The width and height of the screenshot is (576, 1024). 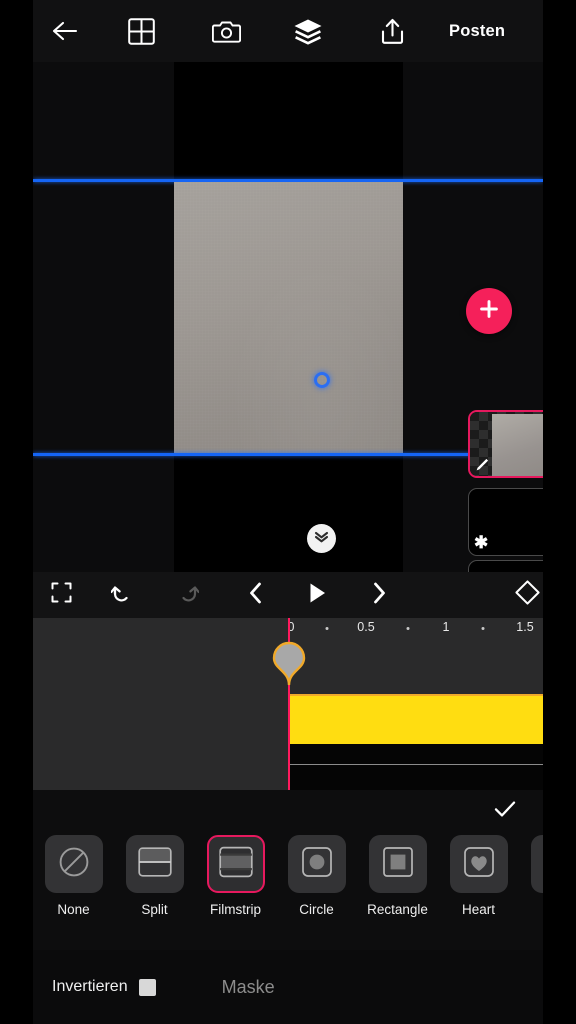 I want to click on timeline-clip-secondary, so click(x=416, y=767).